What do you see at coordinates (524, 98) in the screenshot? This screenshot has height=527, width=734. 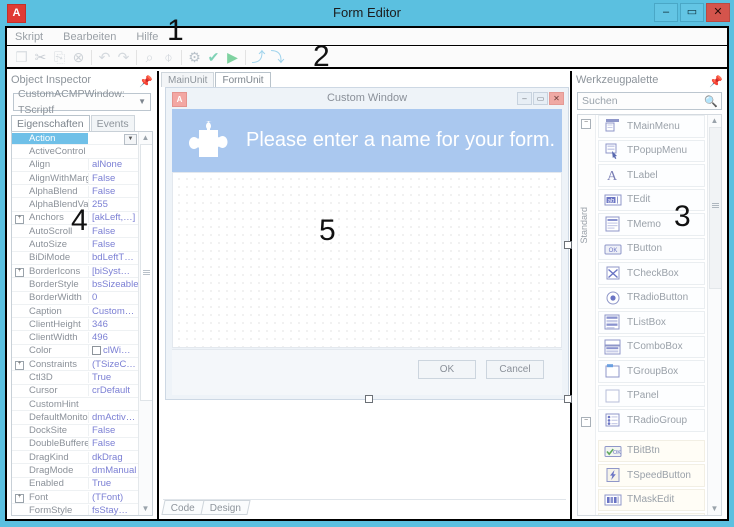 I see `form-minimize-button: –` at bounding box center [524, 98].